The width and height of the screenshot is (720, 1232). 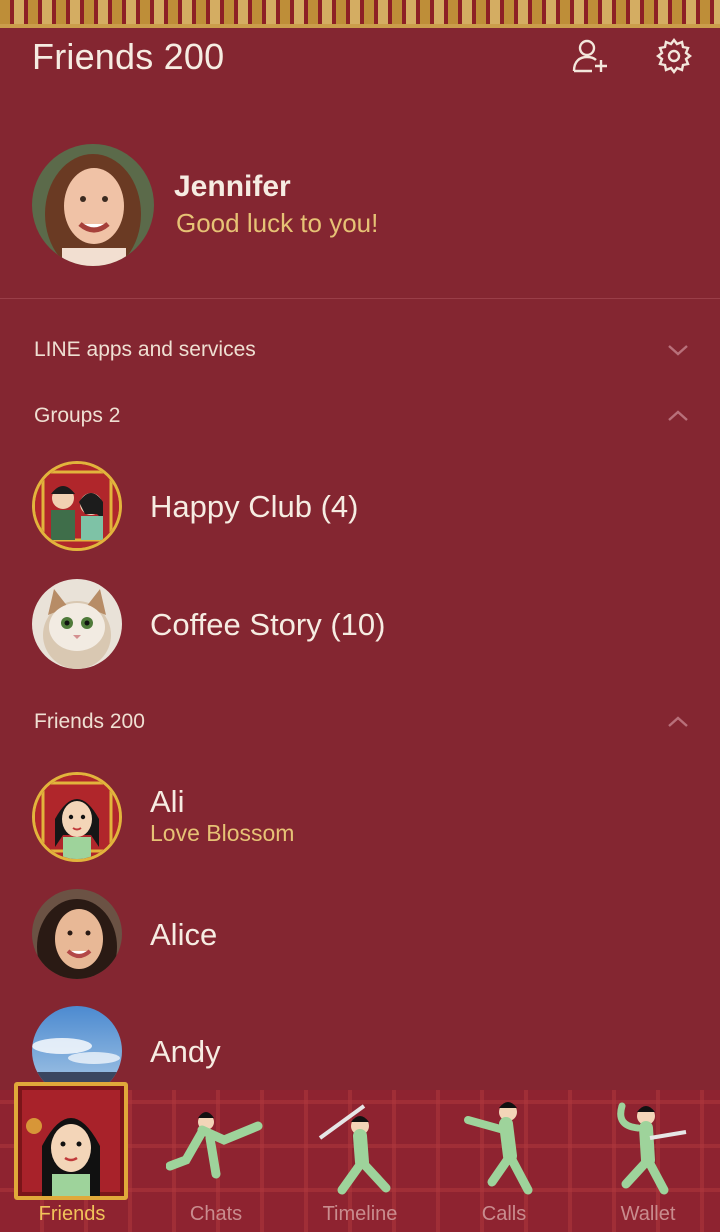 I want to click on wallet-tab-icon, so click(x=652, y=1148).